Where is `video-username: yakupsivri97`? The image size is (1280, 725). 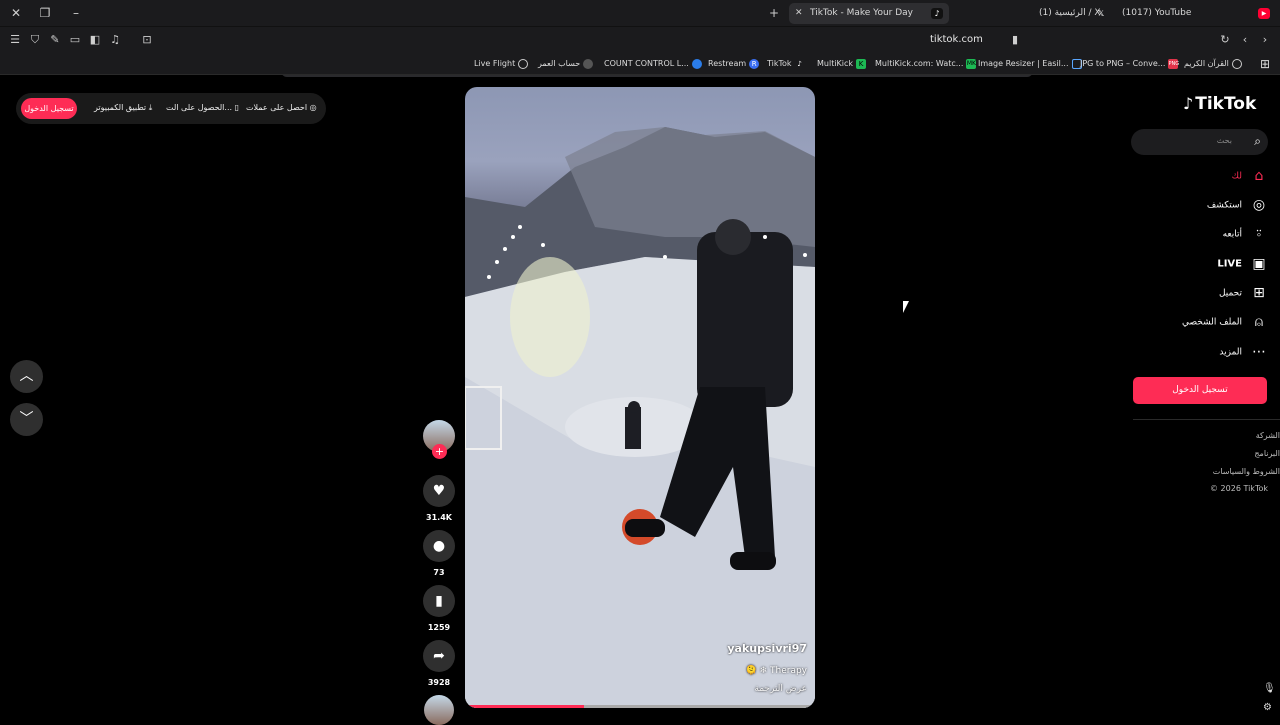 video-username: yakupsivri97 is located at coordinates (767, 648).